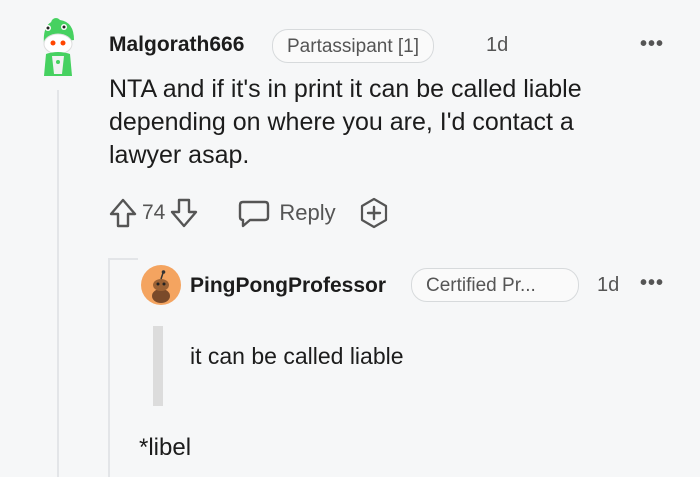  What do you see at coordinates (109, 367) in the screenshot?
I see `thread-line-reply` at bounding box center [109, 367].